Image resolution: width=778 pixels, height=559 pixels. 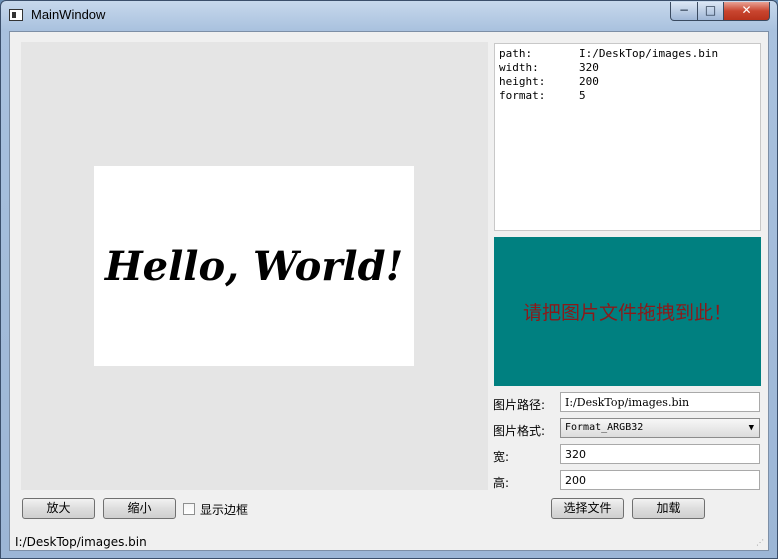 I want to click on close-icon: ✕, so click(x=746, y=10).